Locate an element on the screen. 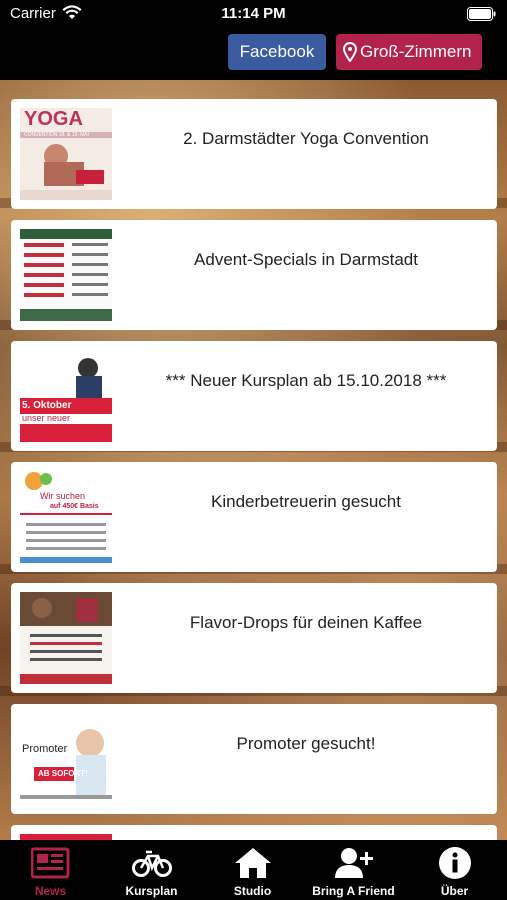 The width and height of the screenshot is (507, 900). tab-label: Über is located at coordinates (454, 891).